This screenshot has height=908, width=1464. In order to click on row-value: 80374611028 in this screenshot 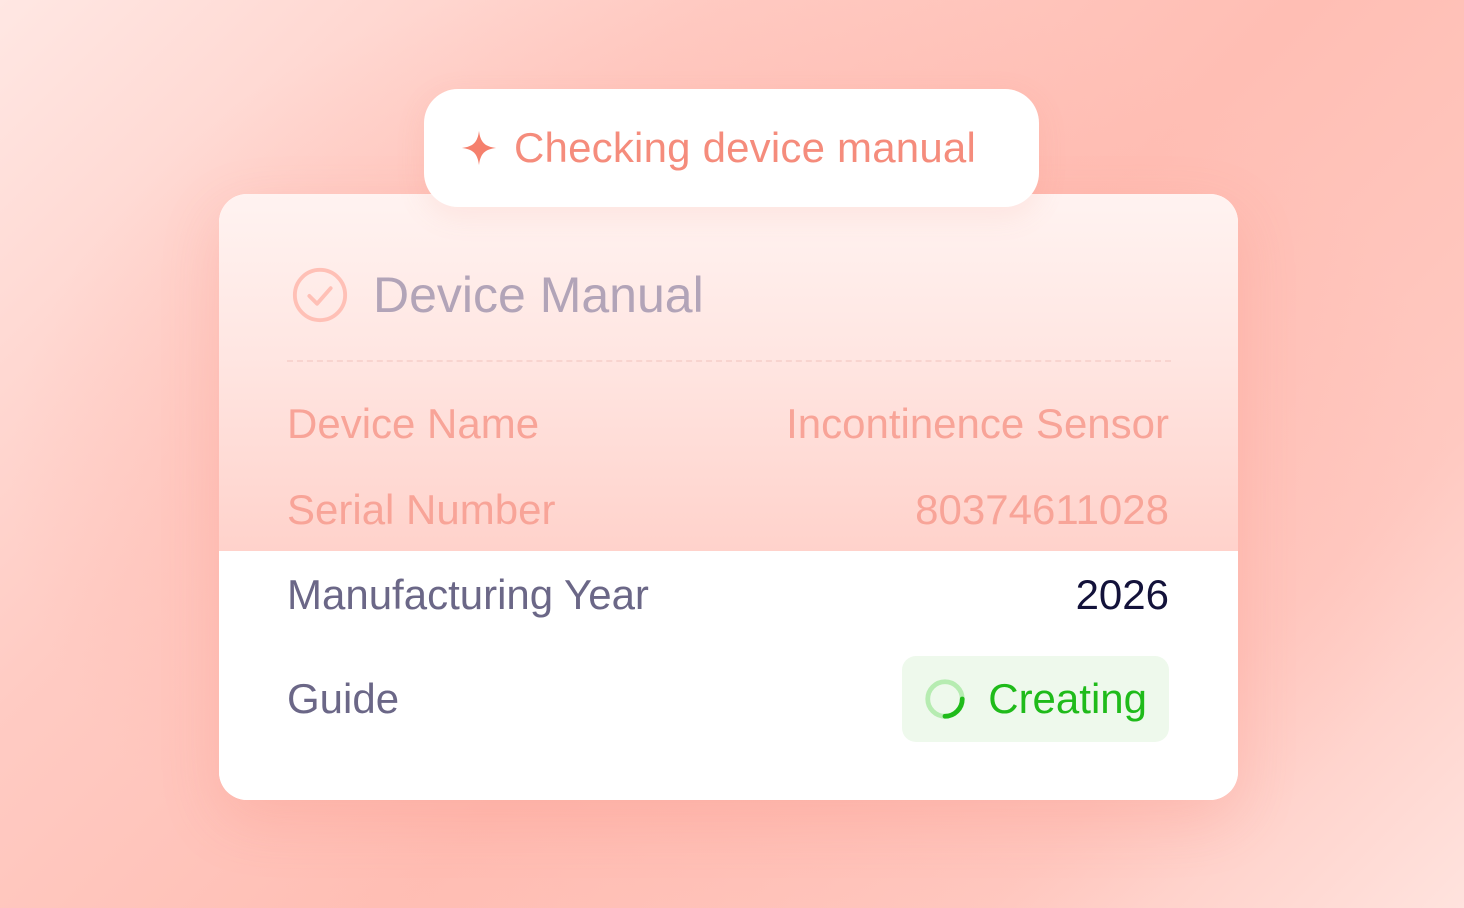, I will do `click(1042, 509)`.